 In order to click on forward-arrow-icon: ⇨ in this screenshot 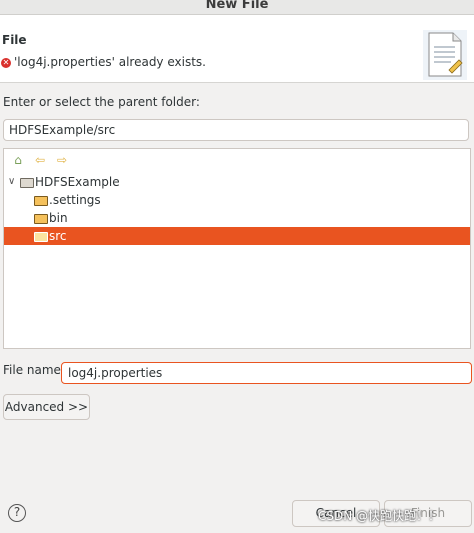, I will do `click(62, 160)`.